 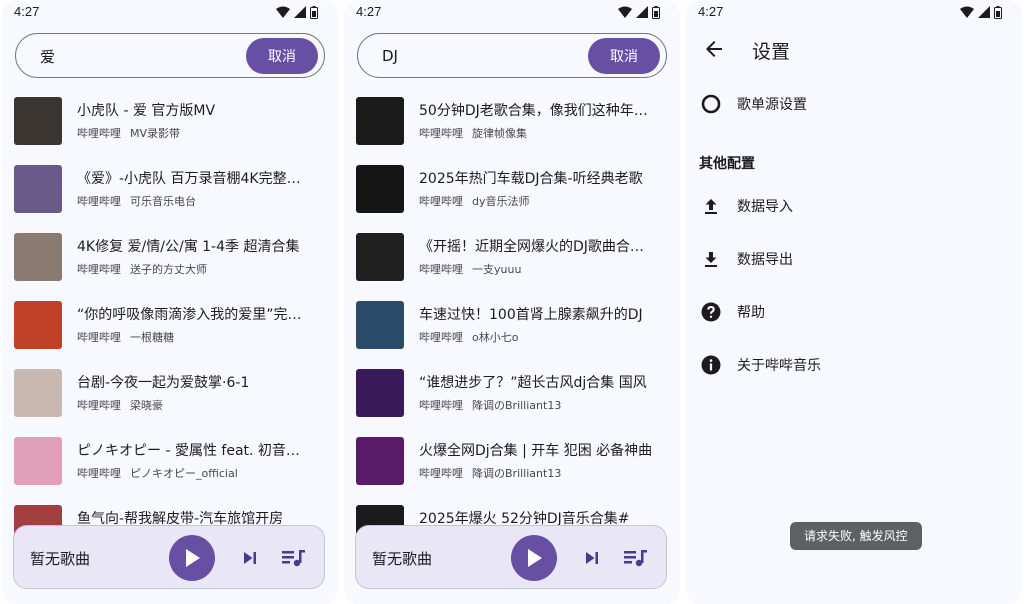 What do you see at coordinates (856, 536) in the screenshot?
I see `error-toast: 请求失败, 触发风控` at bounding box center [856, 536].